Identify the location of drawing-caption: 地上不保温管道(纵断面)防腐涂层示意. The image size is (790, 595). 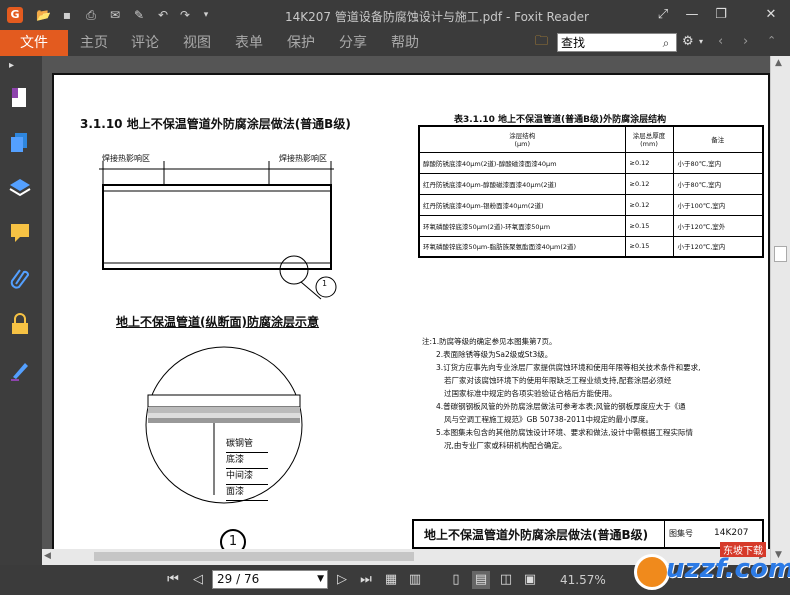
(217, 322).